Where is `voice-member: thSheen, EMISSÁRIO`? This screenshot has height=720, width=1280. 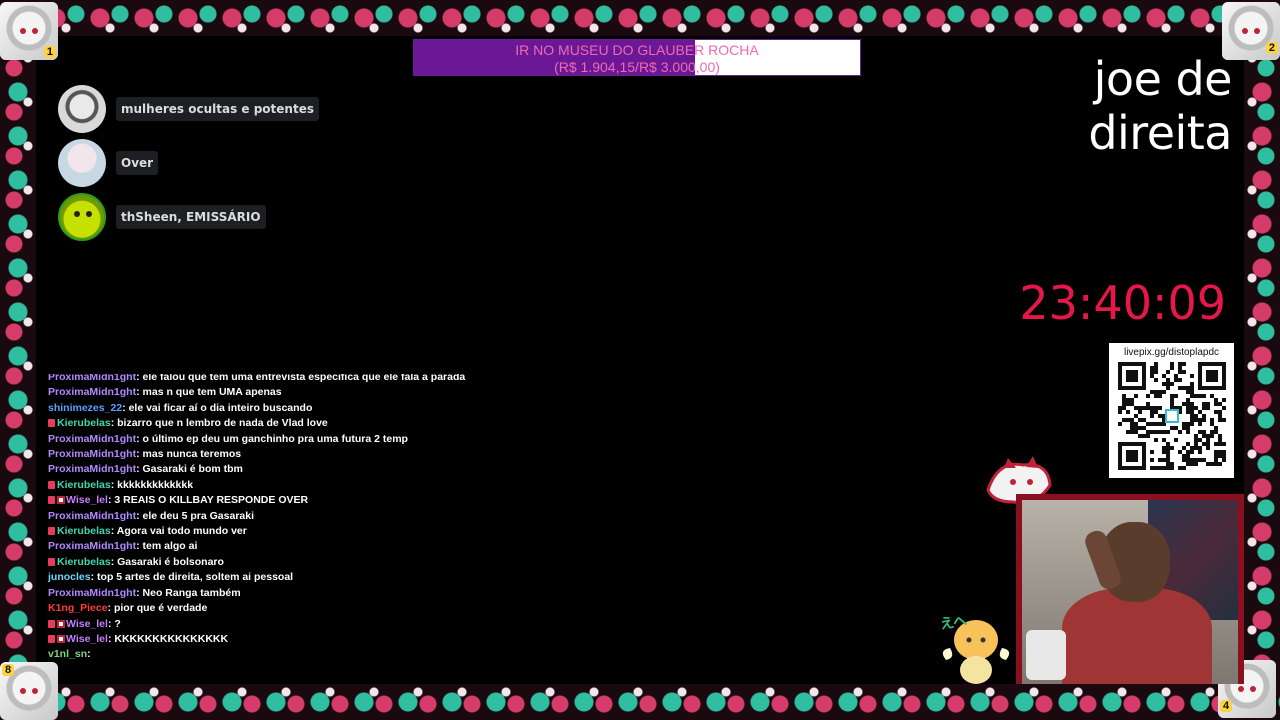 voice-member: thSheen, EMISSÁRIO is located at coordinates (188, 217).